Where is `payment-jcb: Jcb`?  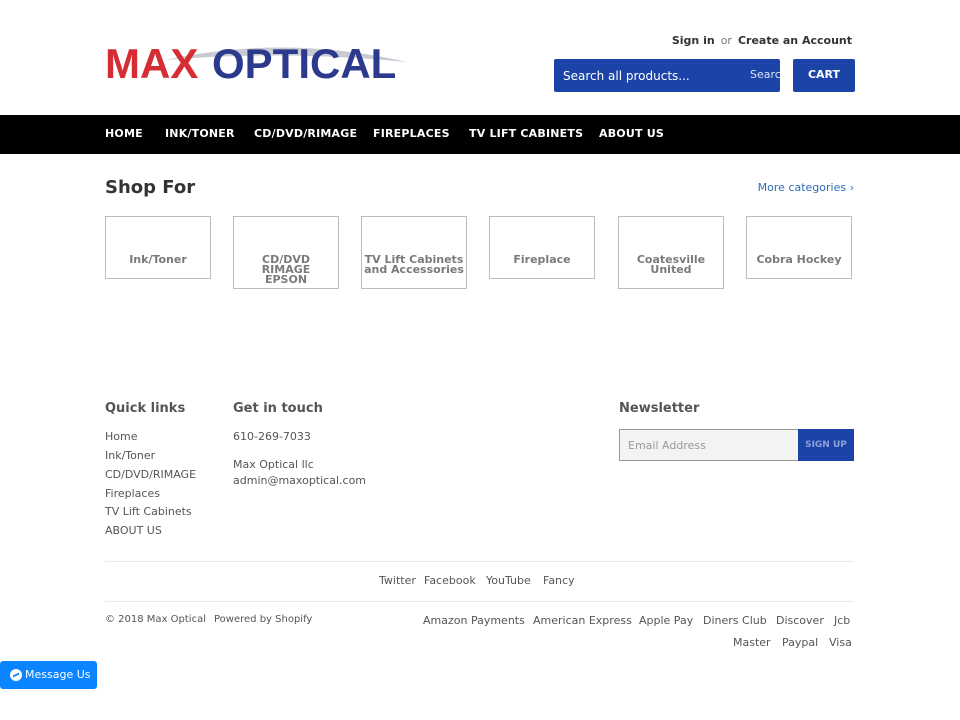
payment-jcb: Jcb is located at coordinates (842, 620).